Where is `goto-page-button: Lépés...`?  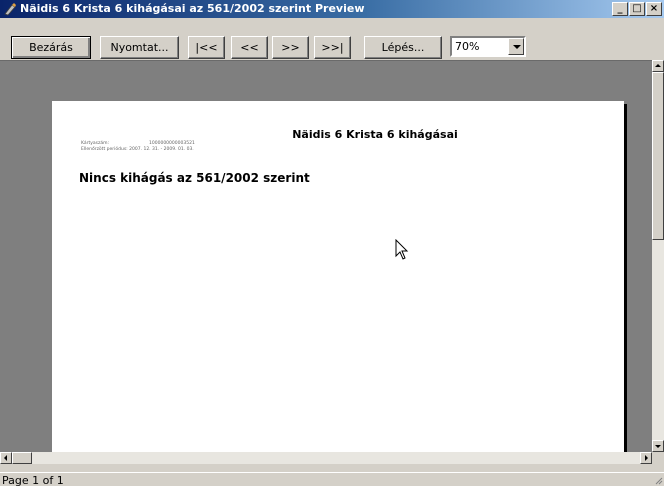 goto-page-button: Lépés... is located at coordinates (403, 47).